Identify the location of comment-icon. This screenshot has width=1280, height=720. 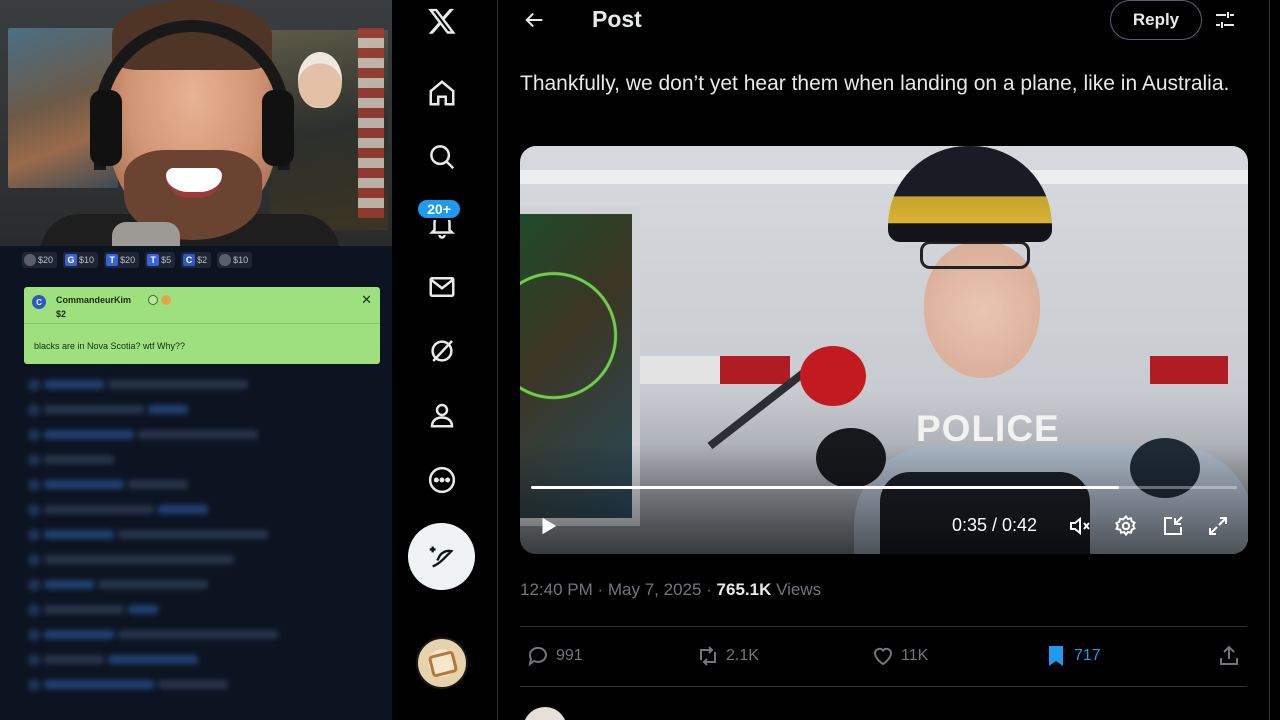
(537, 656).